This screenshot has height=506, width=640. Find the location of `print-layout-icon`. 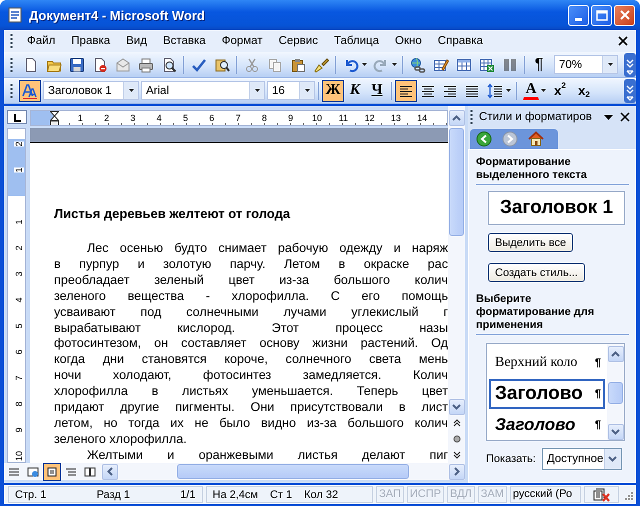

print-layout-icon is located at coordinates (52, 472).